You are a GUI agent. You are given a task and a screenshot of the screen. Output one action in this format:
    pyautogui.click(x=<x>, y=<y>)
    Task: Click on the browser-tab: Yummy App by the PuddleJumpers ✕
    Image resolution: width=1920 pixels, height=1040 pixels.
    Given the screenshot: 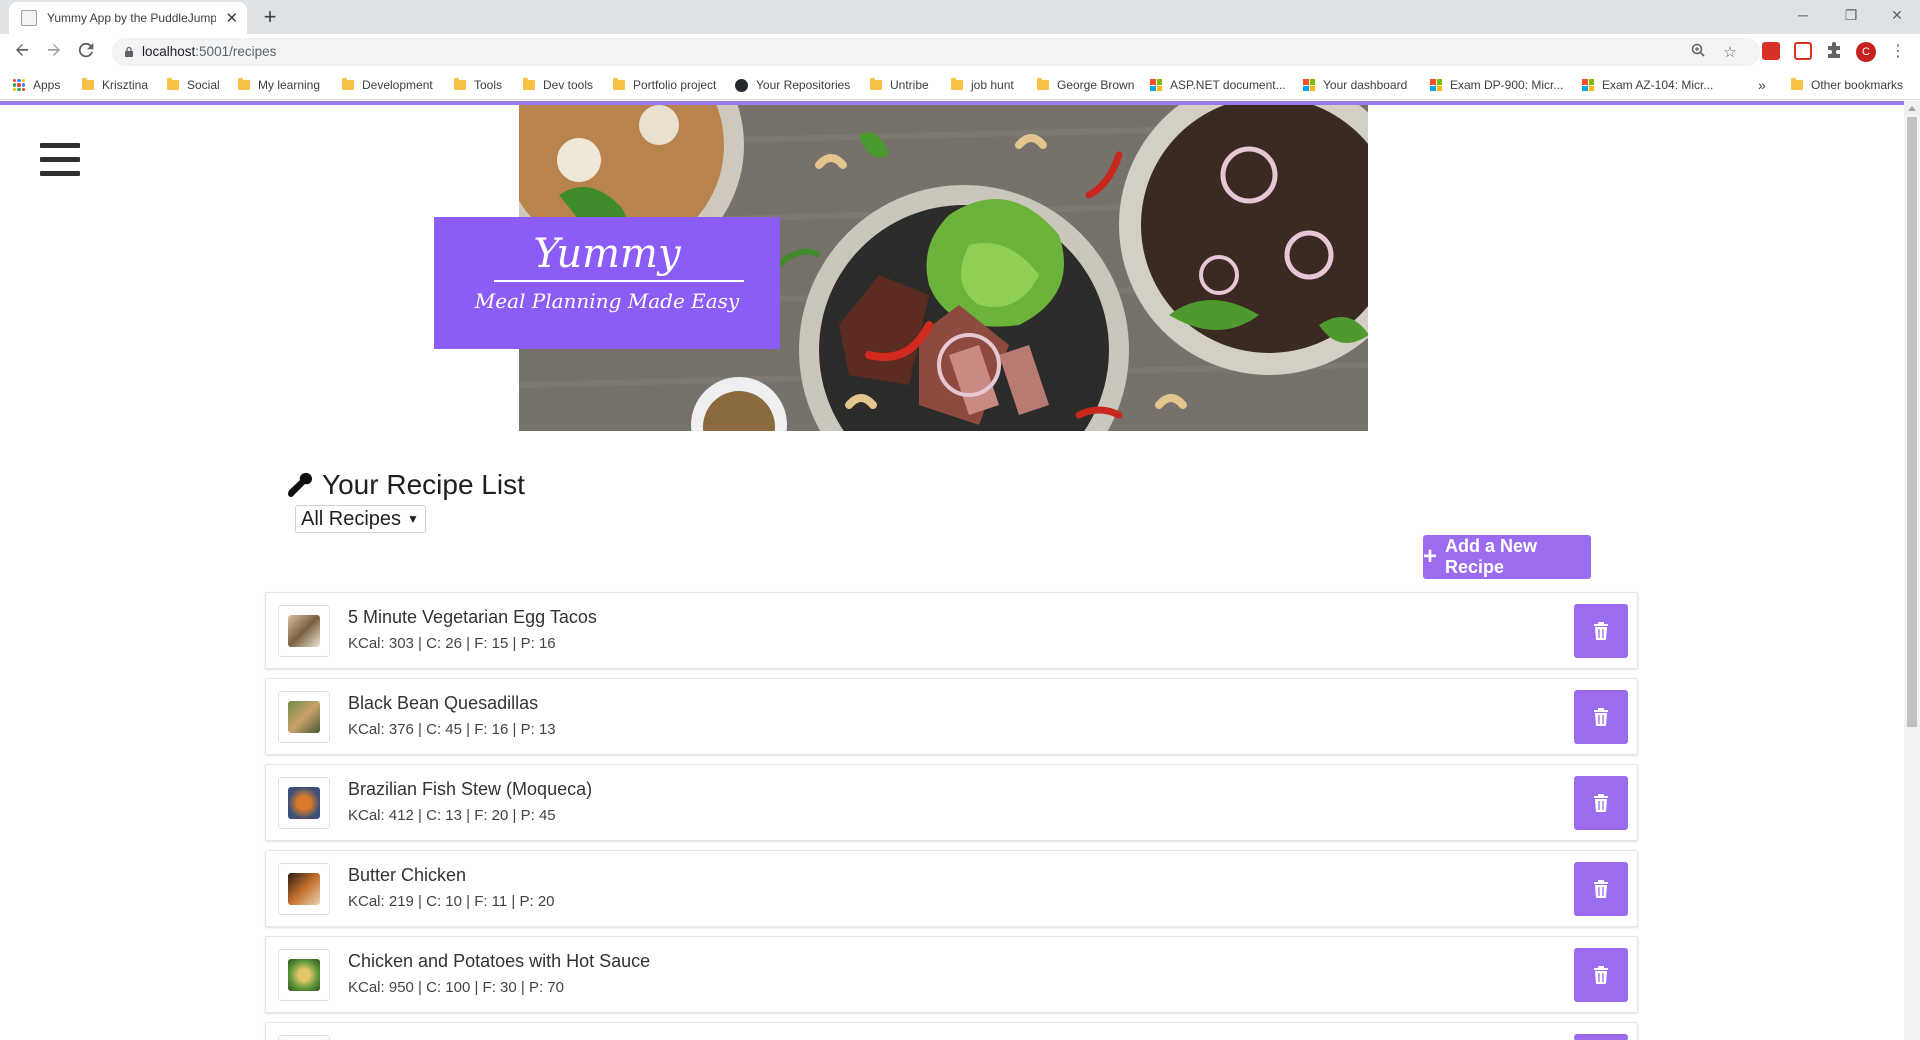 What is the action you would take?
    pyautogui.click(x=128, y=18)
    